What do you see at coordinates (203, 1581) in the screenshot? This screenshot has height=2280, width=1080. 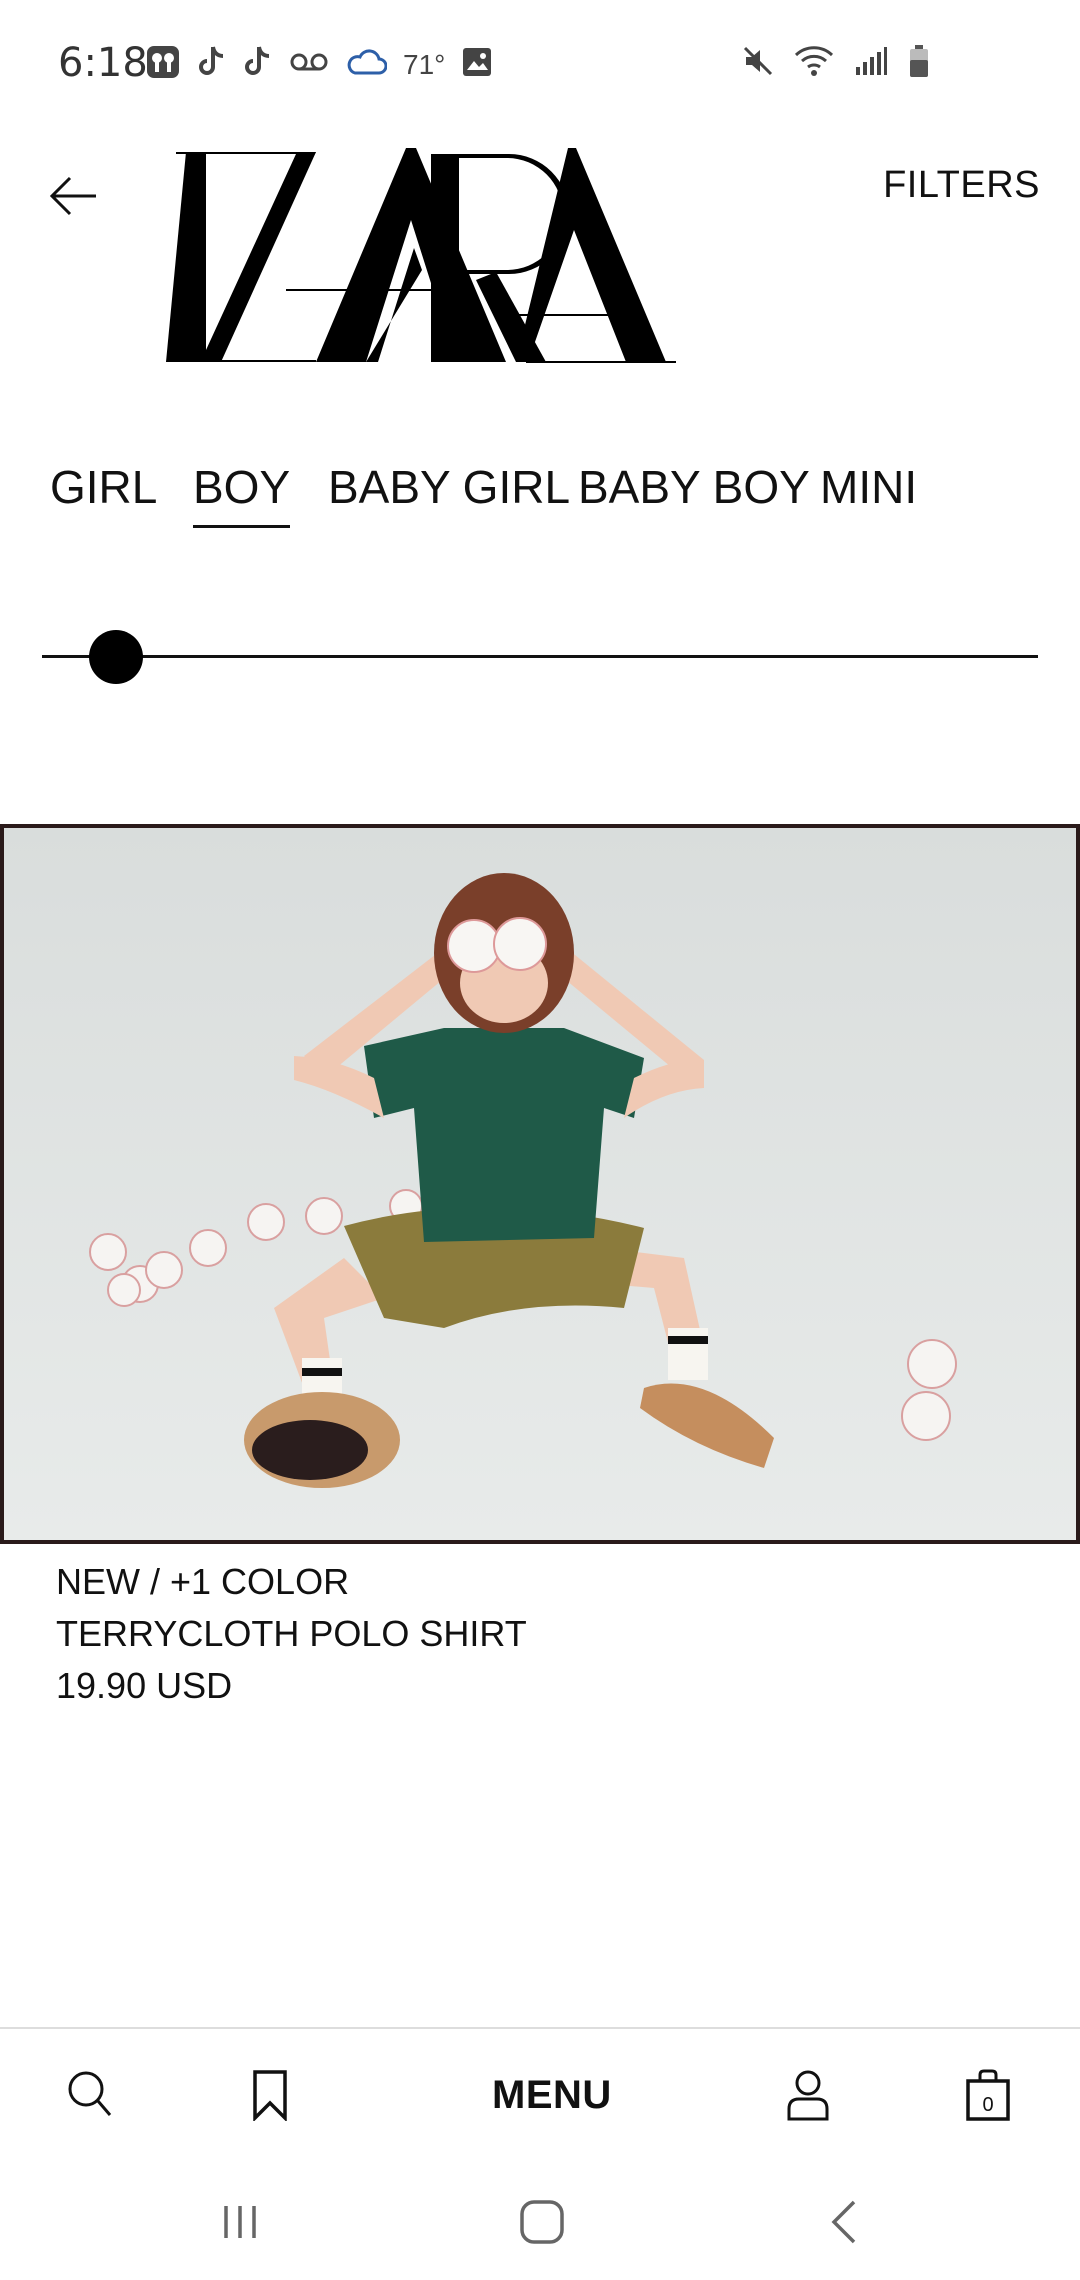 I see `product-badge: NEW / +1 COLOR` at bounding box center [203, 1581].